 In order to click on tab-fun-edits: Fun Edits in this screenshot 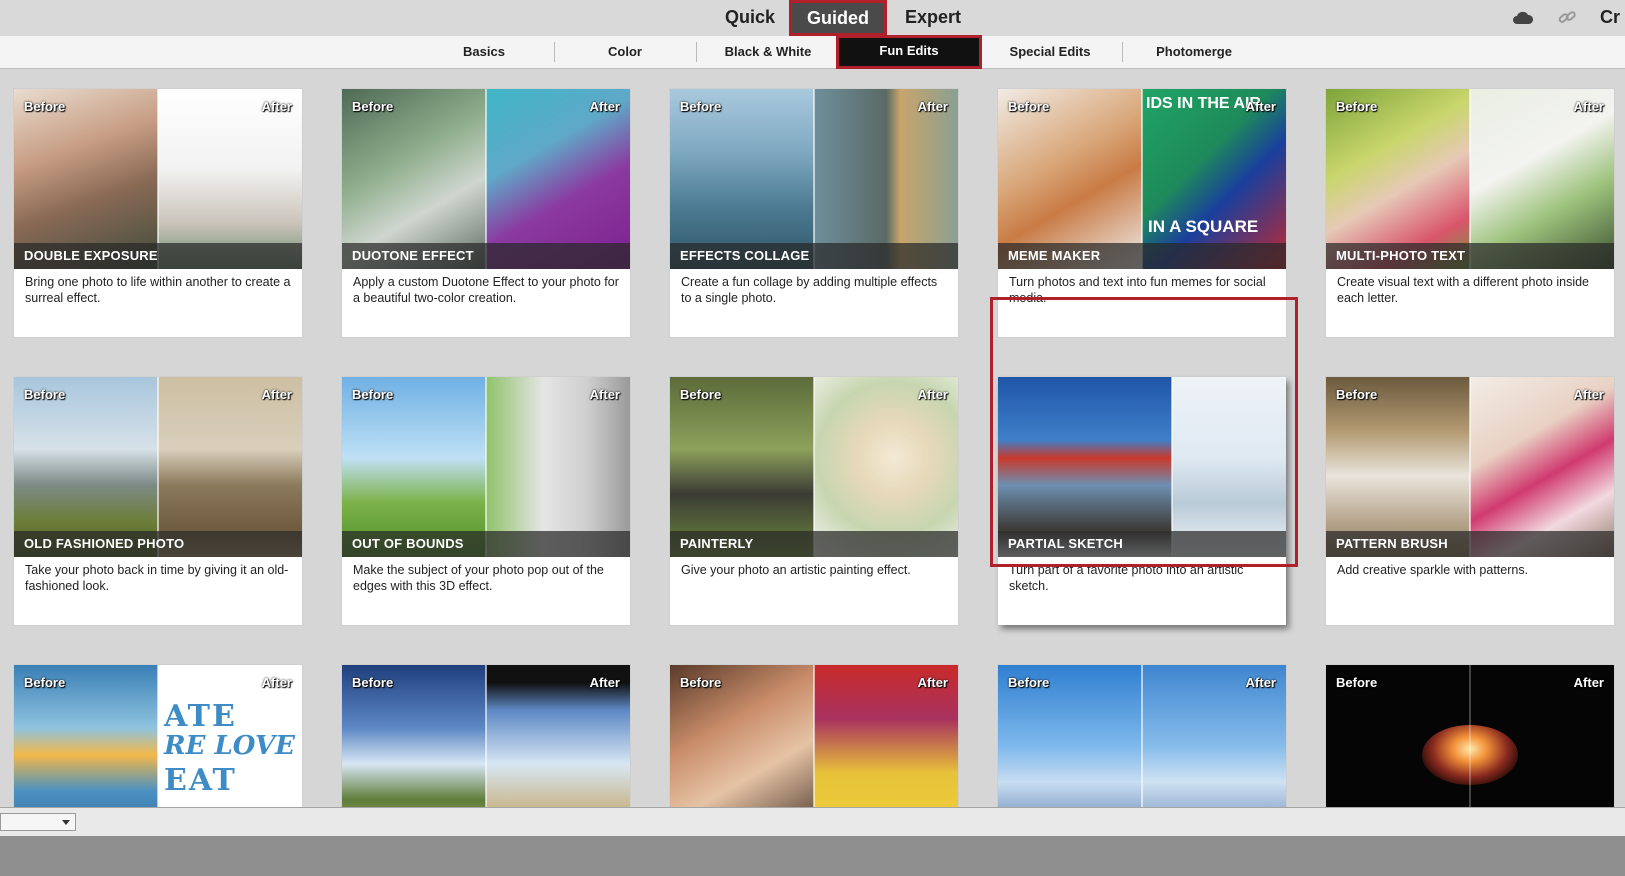, I will do `click(909, 52)`.